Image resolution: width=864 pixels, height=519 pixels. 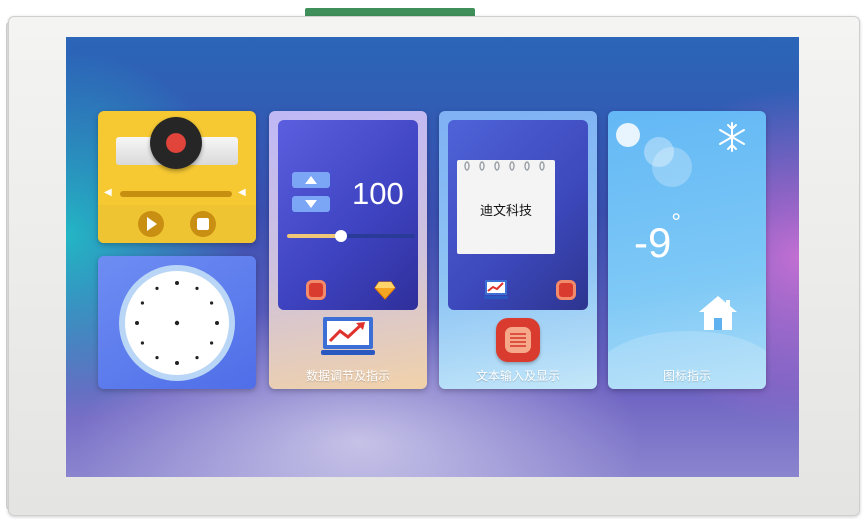 I want to click on volume-slider, so click(x=176, y=194).